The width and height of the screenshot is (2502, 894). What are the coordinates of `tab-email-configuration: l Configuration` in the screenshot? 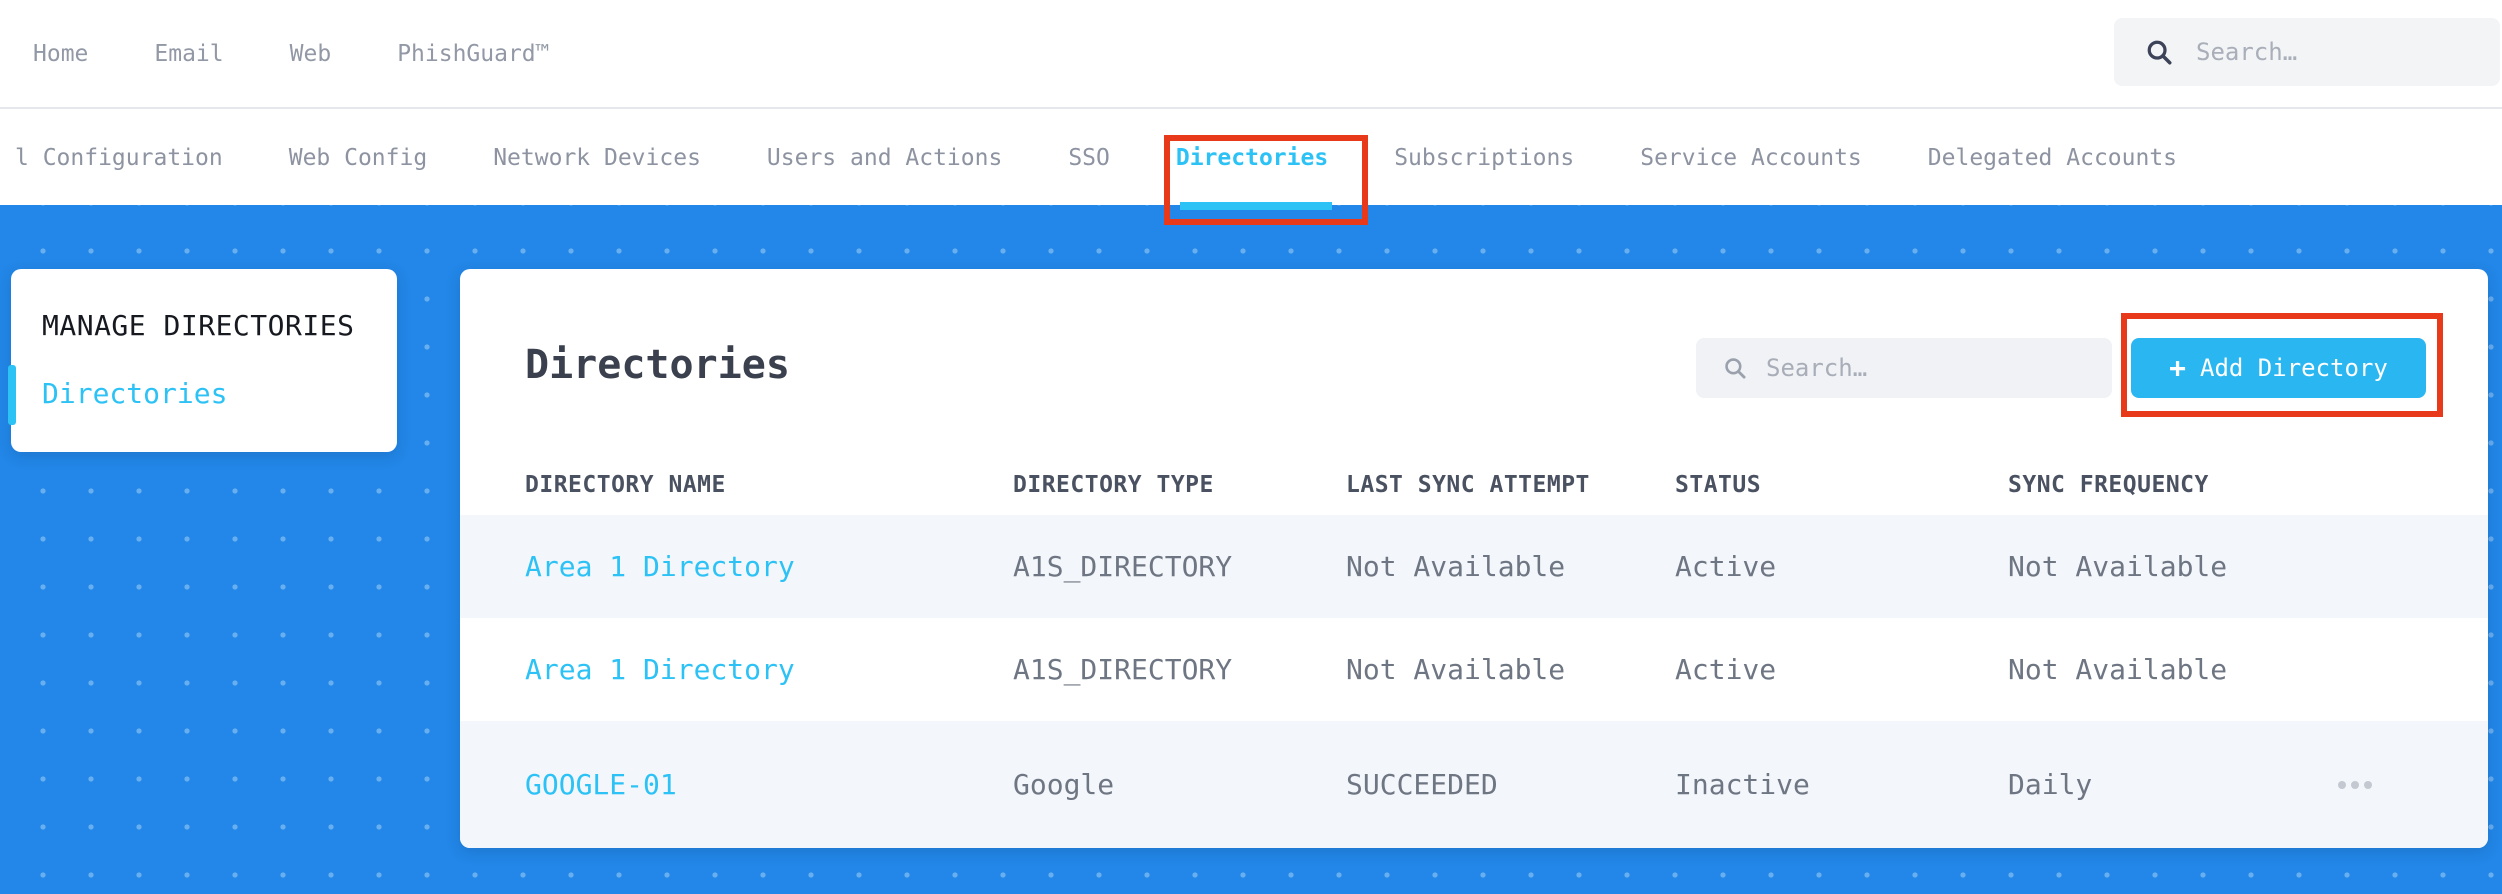 It's located at (119, 158).